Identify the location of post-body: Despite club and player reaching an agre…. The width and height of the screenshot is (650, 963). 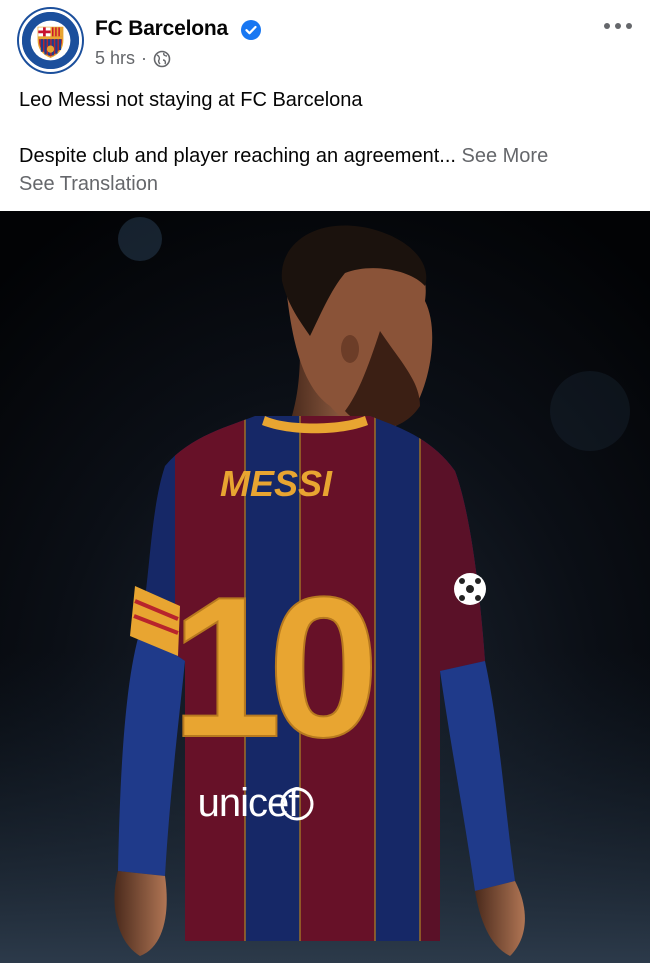
(237, 156).